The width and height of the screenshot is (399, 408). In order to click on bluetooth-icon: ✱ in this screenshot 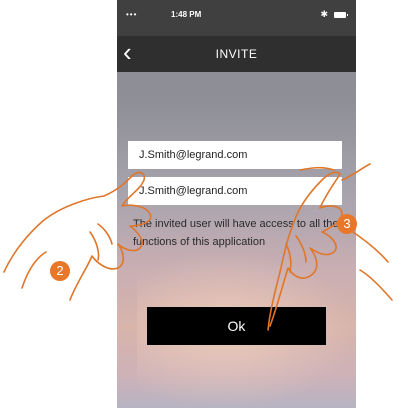, I will do `click(324, 14)`.